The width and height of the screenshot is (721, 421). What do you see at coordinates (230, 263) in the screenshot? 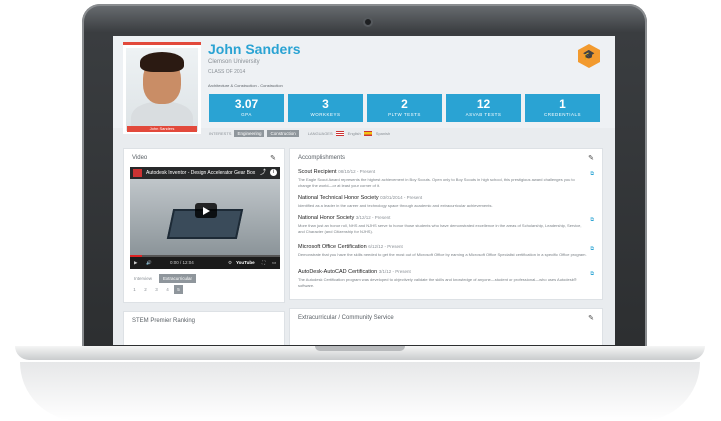
I see `gear-icon: ⚙` at bounding box center [230, 263].